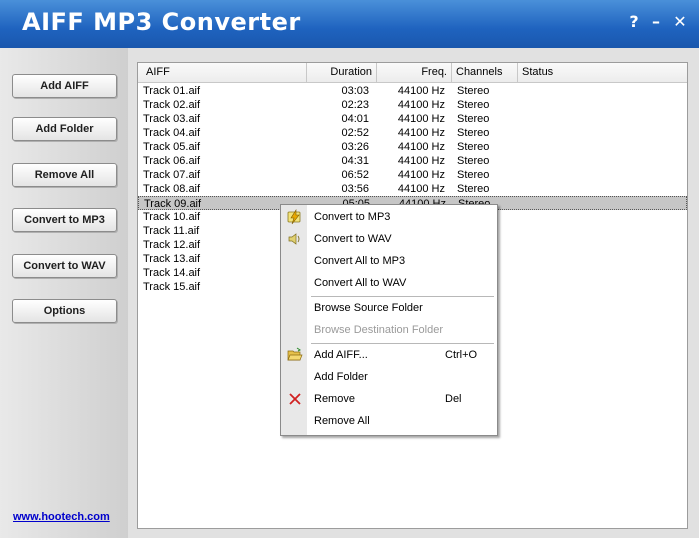 The width and height of the screenshot is (699, 538). I want to click on add-aiff-button: Add AIFF, so click(64, 86).